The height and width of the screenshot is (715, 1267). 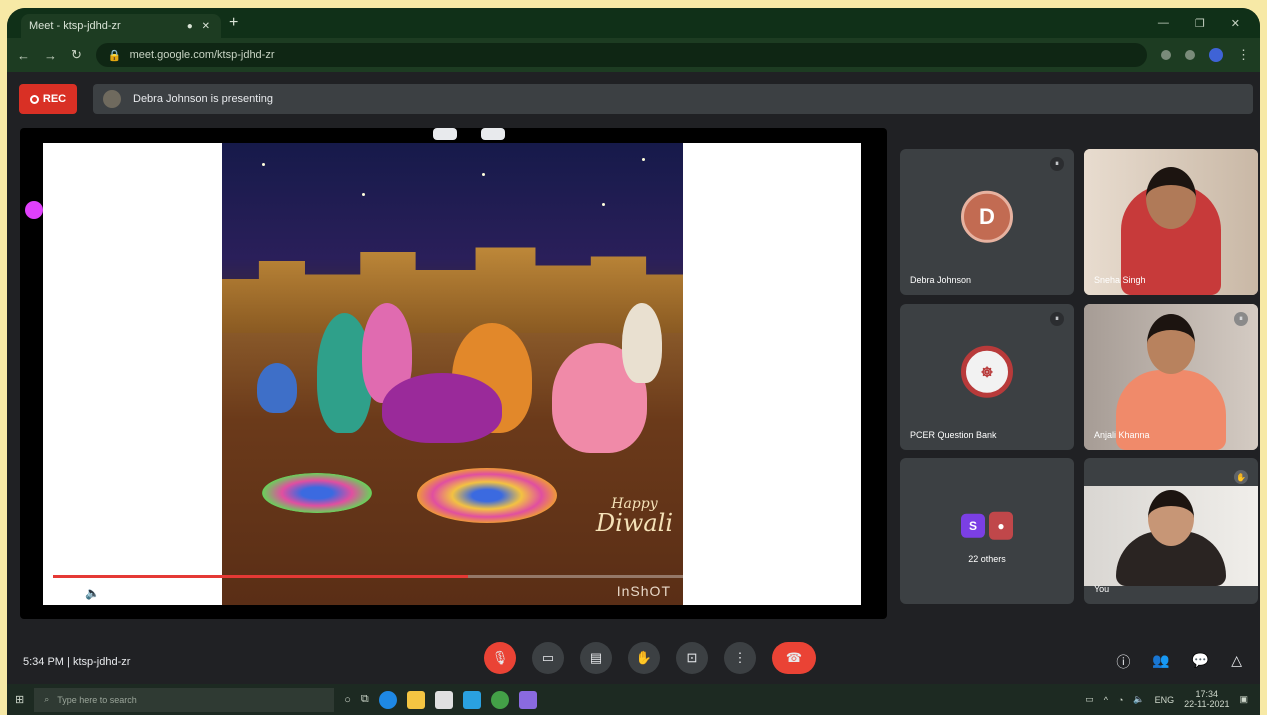 What do you see at coordinates (1138, 699) in the screenshot?
I see `volume-tray-icon: 🔈` at bounding box center [1138, 699].